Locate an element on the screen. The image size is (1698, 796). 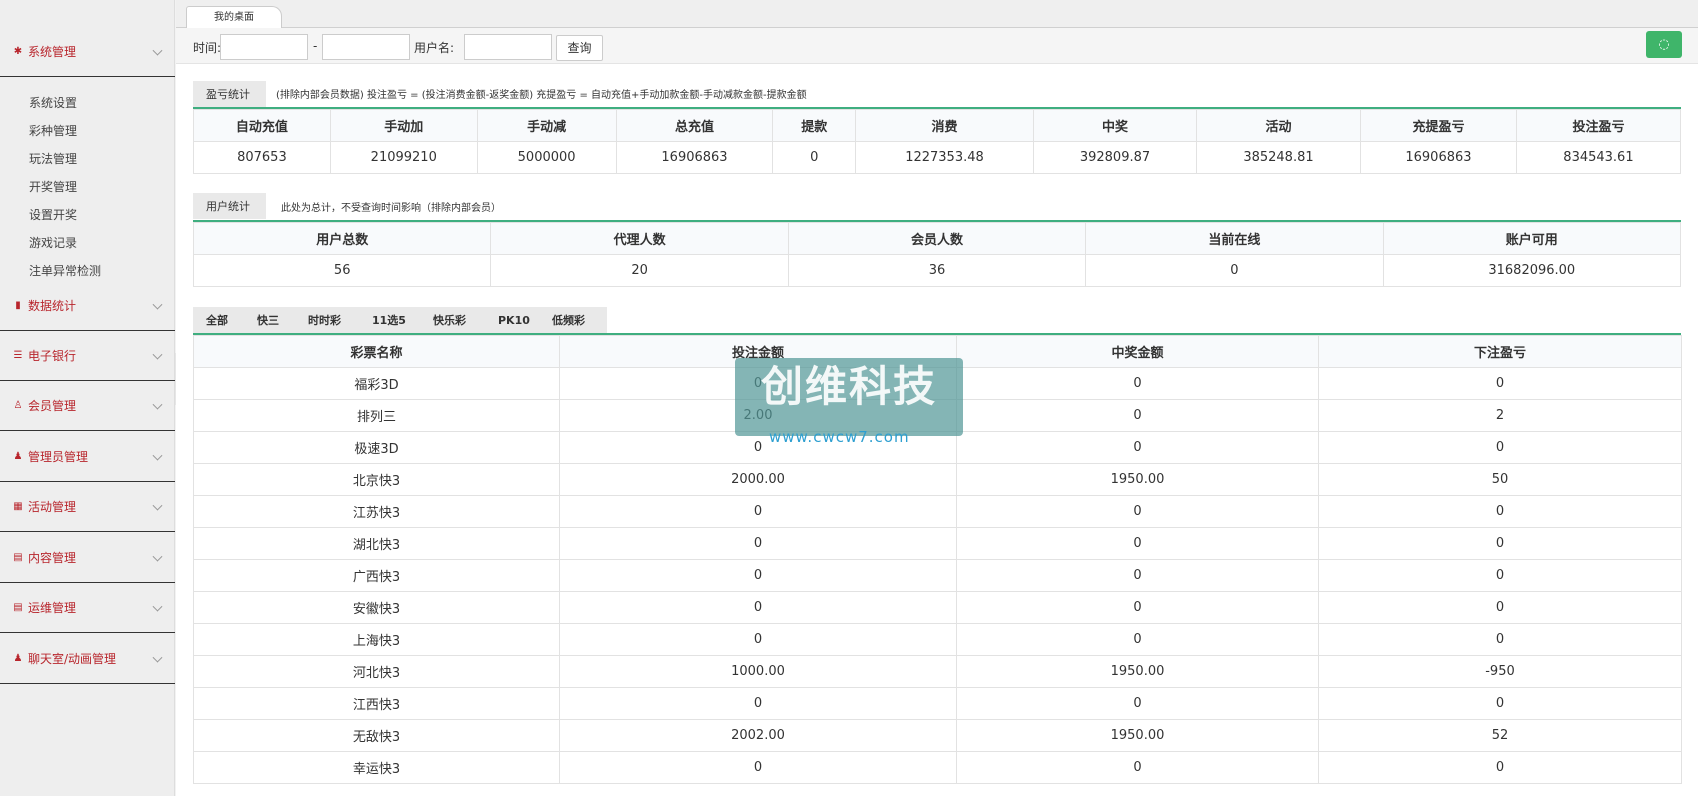
user-value-row: 56 20 36 0 31682096.00 is located at coordinates (937, 270).